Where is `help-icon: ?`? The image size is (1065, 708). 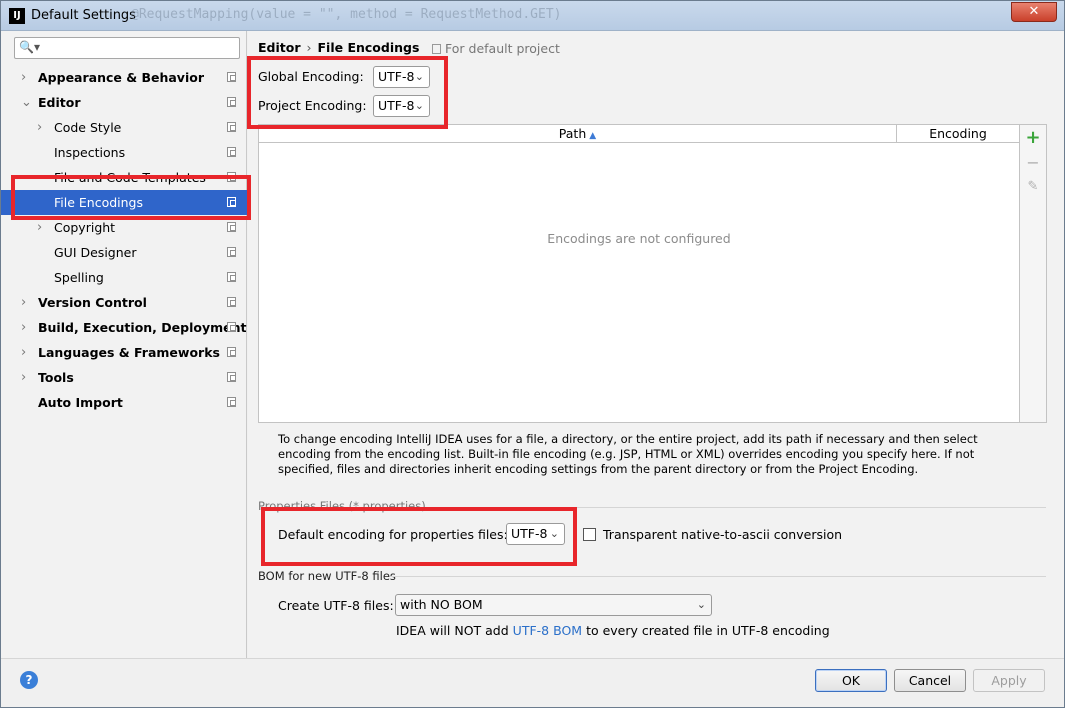
help-icon: ? is located at coordinates (29, 680).